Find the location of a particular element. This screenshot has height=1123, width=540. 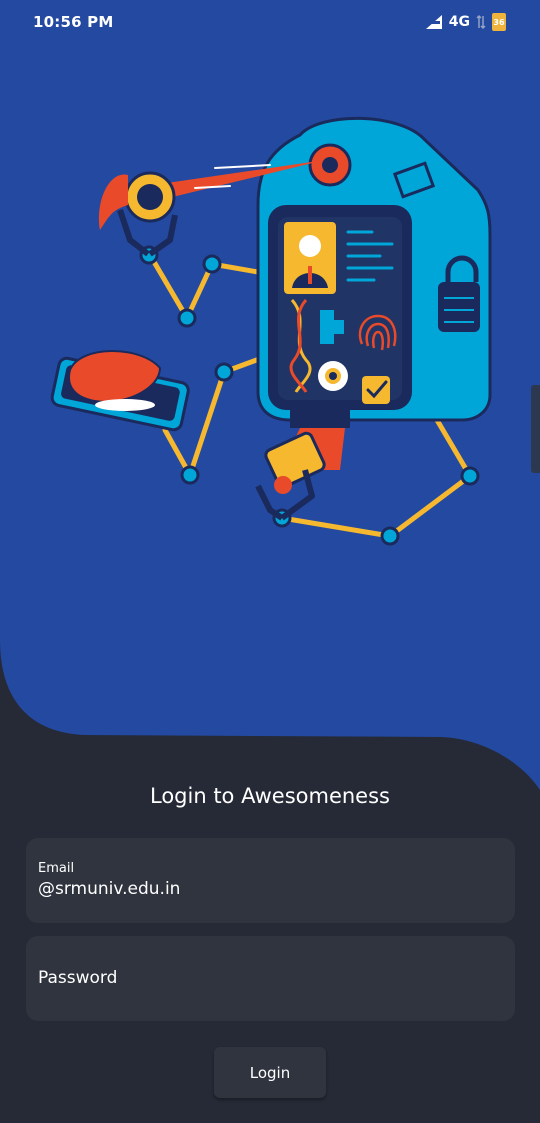

email-label: Email is located at coordinates (56, 868).